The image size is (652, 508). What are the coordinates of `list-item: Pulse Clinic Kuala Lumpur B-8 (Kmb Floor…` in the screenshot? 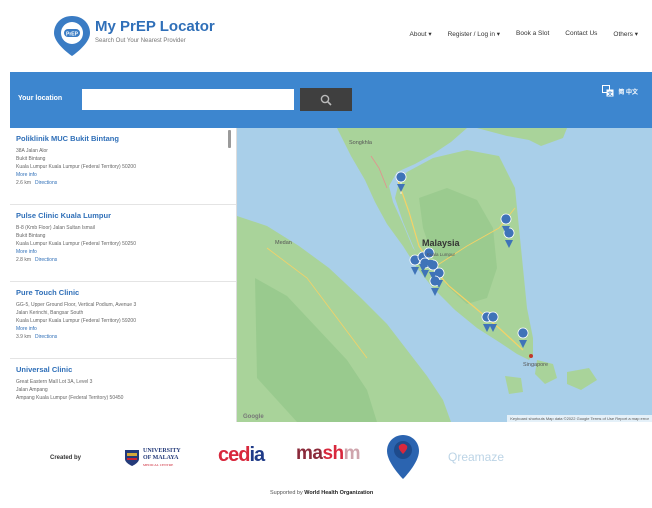 It's located at (123, 243).